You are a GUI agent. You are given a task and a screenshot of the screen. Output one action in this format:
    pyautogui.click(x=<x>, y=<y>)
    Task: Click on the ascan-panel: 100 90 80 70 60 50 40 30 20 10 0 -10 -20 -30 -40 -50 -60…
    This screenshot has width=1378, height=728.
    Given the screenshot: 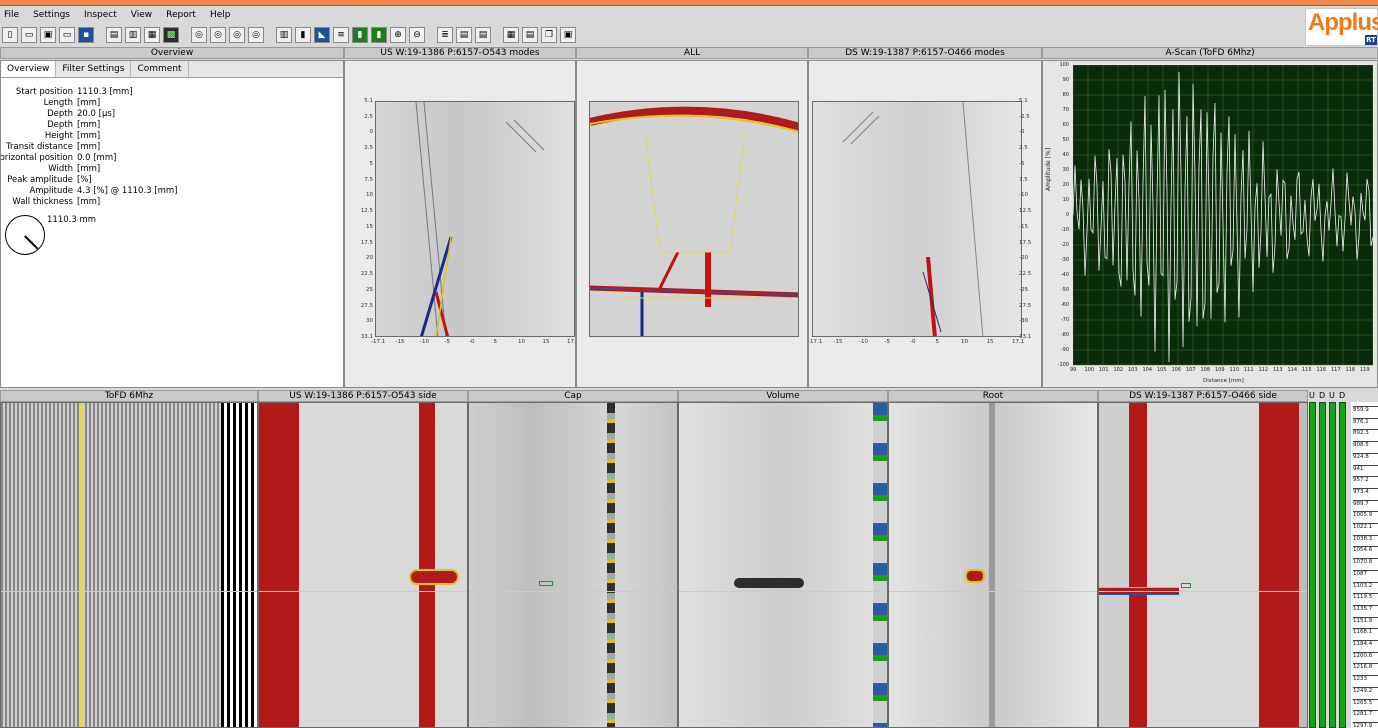 What is the action you would take?
    pyautogui.click(x=1210, y=224)
    